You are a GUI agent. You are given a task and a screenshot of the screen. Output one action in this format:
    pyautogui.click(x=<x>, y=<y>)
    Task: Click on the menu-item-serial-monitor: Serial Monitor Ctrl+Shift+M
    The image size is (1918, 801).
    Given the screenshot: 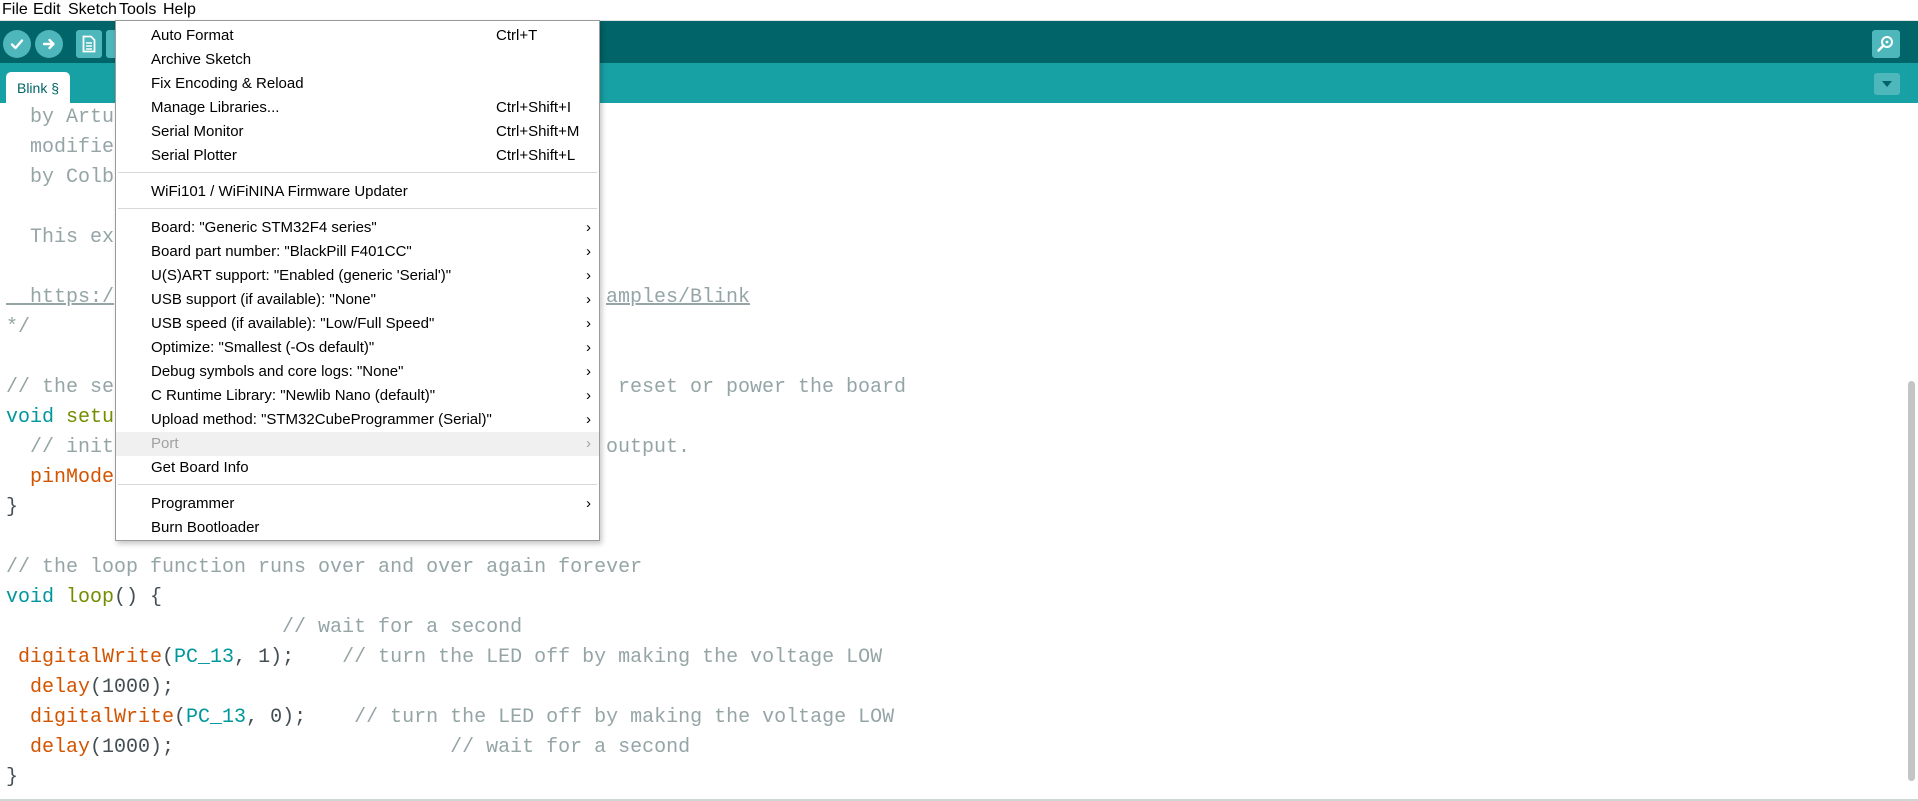 What is the action you would take?
    pyautogui.click(x=357, y=132)
    